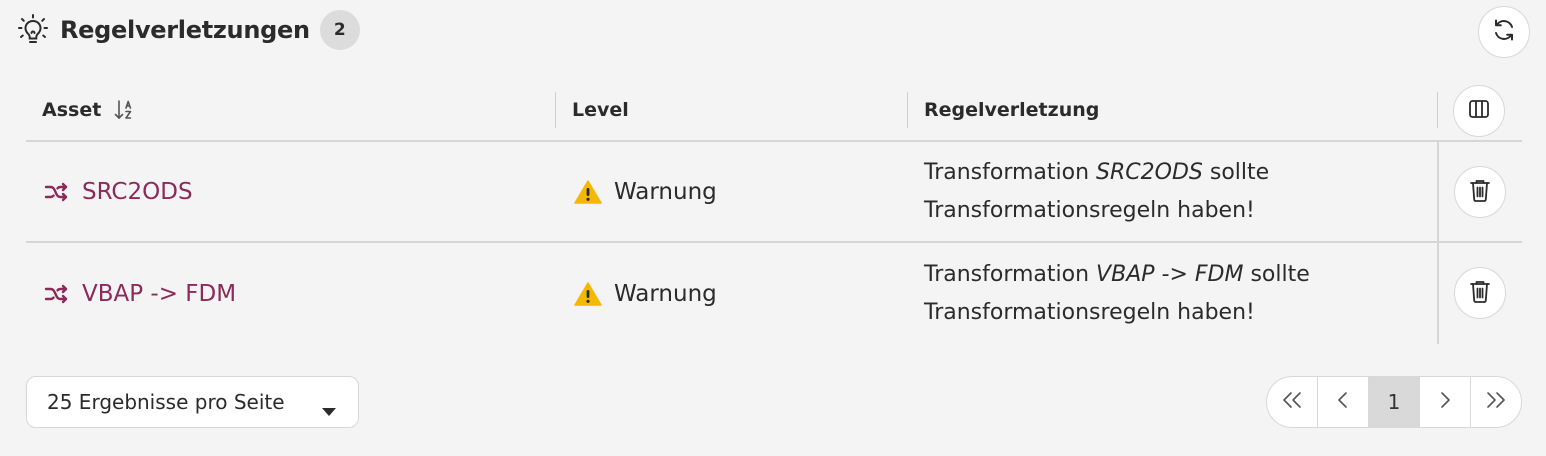  I want to click on column-settings-button, so click(1479, 111).